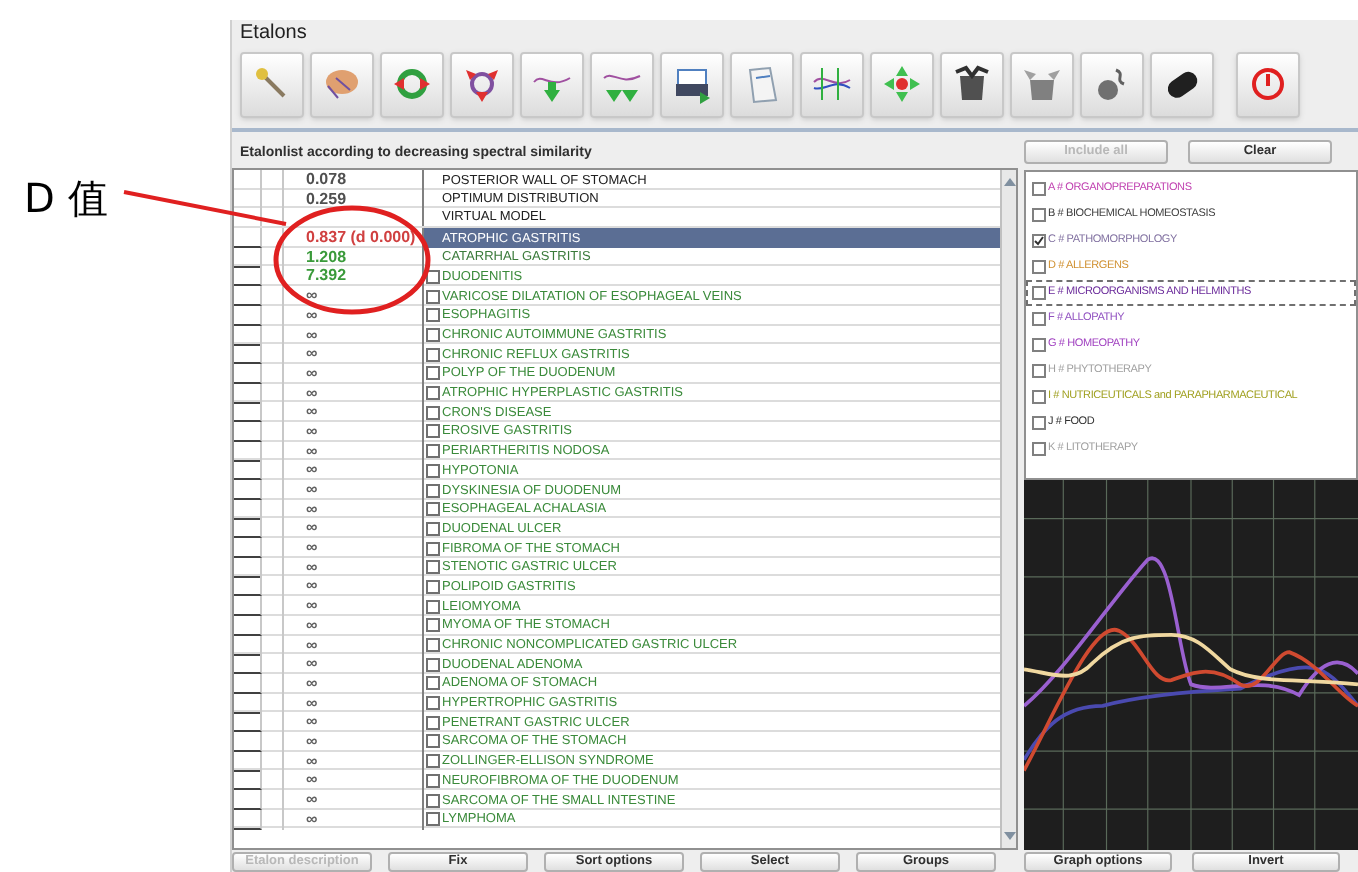 Image resolution: width=1358 pixels, height=872 pixels. I want to click on value-cell: 0.837 (d 0.000), so click(361, 237).